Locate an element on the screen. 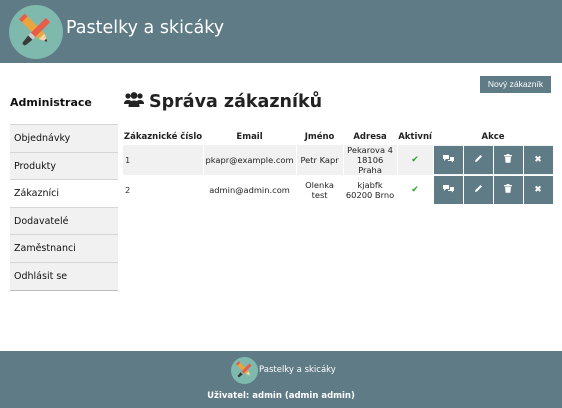  header-address: Adresa is located at coordinates (370, 136).